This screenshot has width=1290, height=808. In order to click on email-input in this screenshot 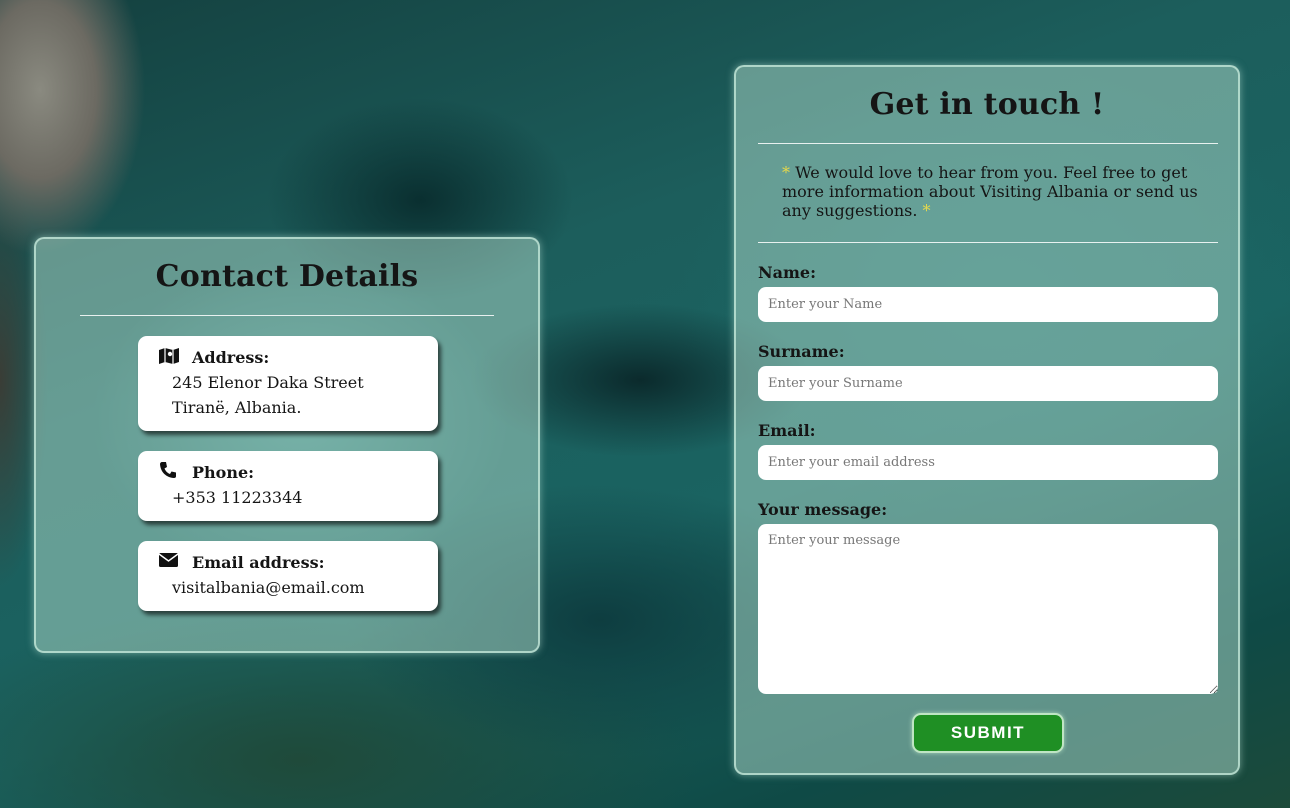, I will do `click(988, 462)`.